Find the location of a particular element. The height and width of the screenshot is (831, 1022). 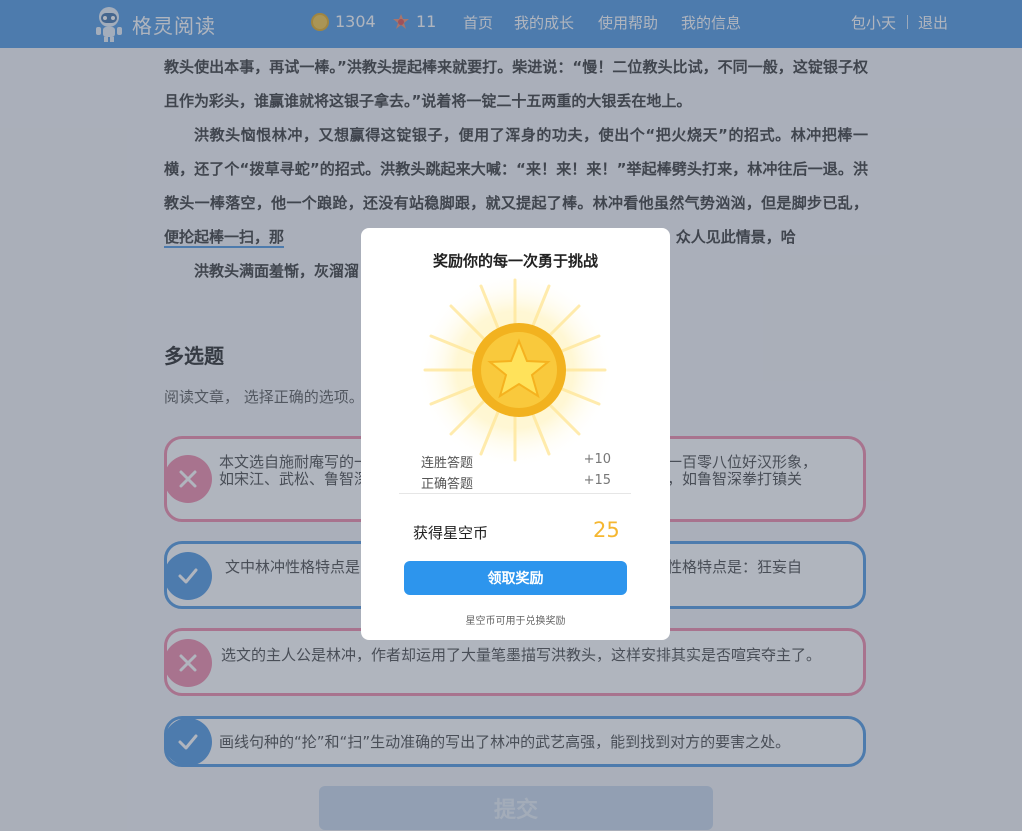

reward-label: 正确答题 is located at coordinates (447, 484).